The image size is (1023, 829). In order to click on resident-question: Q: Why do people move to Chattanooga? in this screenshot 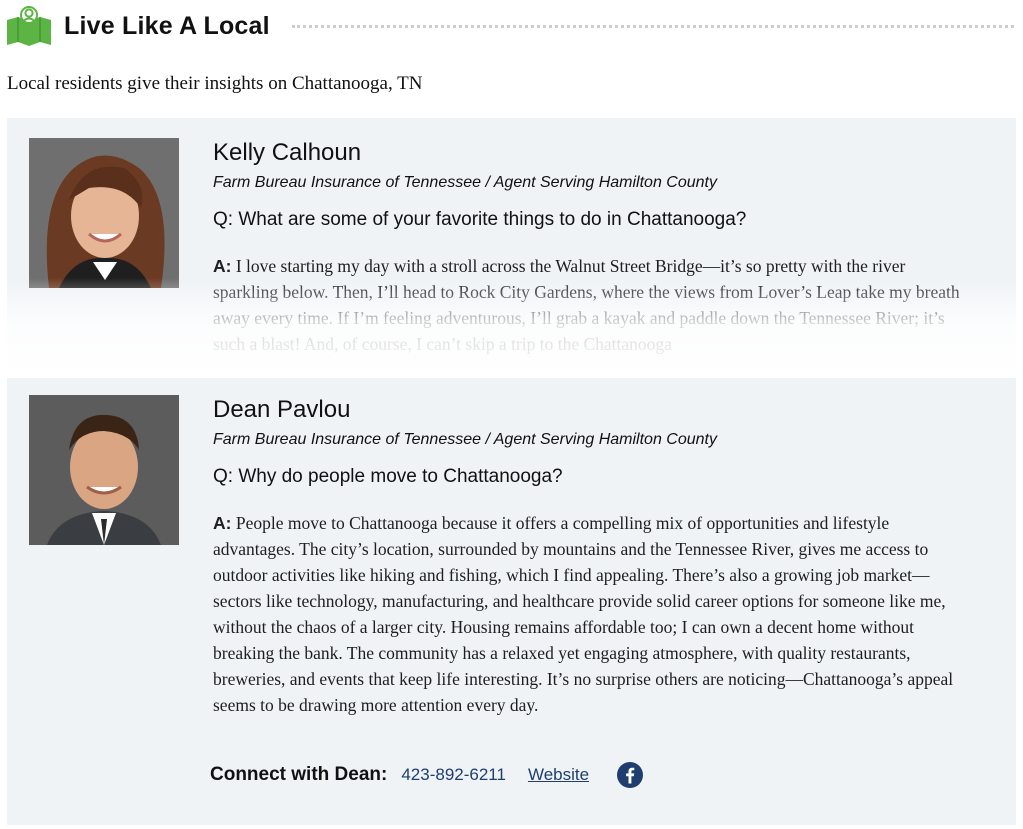, I will do `click(388, 476)`.